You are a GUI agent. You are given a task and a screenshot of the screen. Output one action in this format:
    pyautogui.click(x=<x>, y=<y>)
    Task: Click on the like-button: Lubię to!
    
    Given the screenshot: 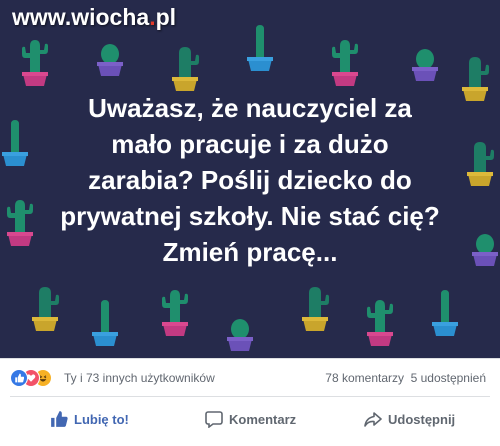 What is the action you would take?
    pyautogui.click(x=89, y=419)
    